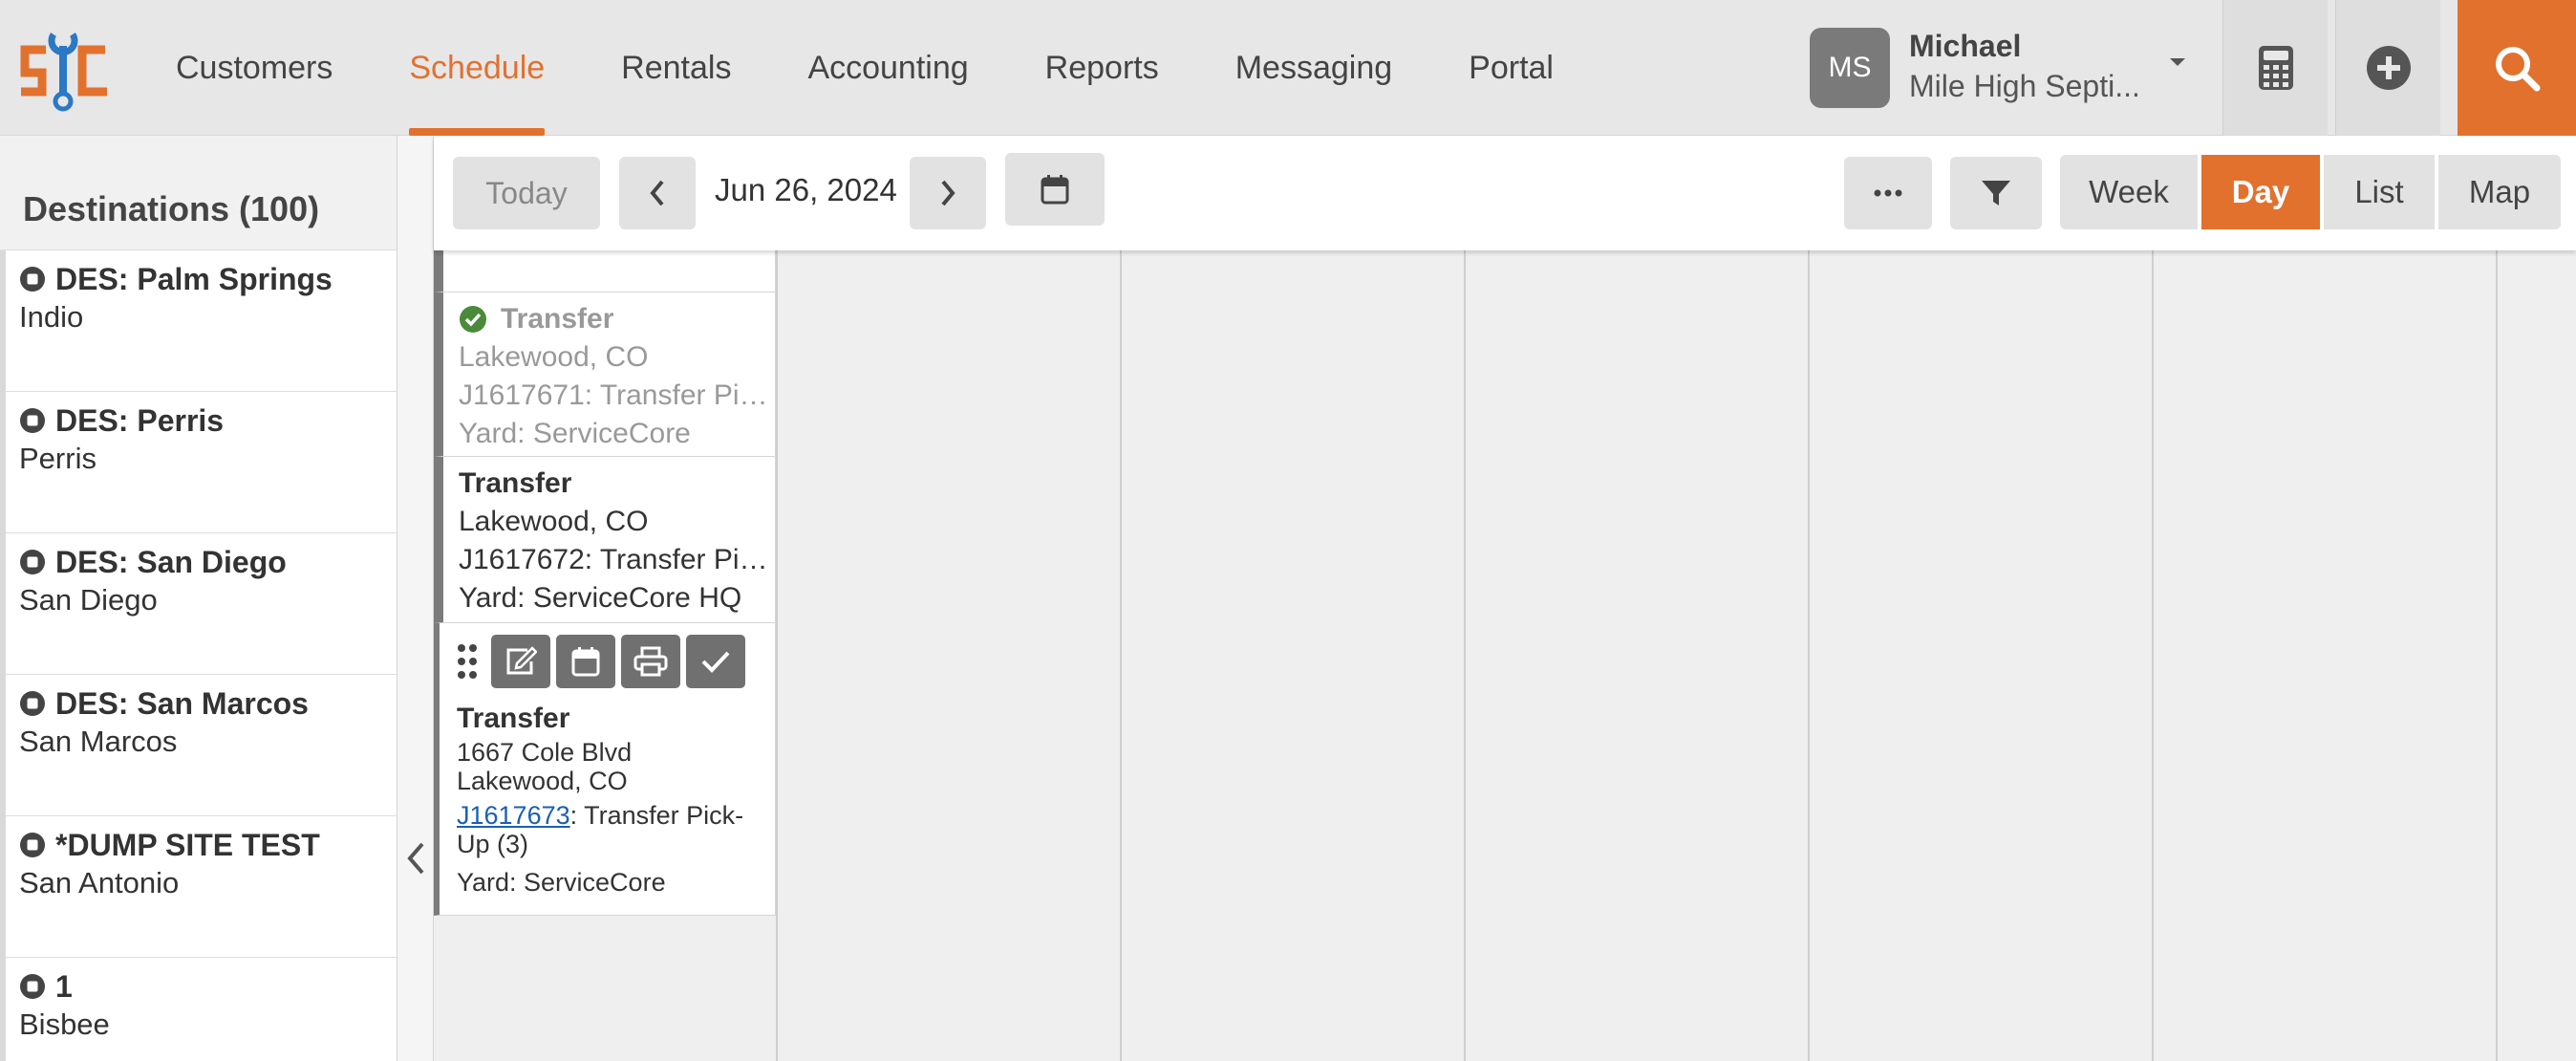  What do you see at coordinates (58, 458) in the screenshot?
I see `destination-city: Perris` at bounding box center [58, 458].